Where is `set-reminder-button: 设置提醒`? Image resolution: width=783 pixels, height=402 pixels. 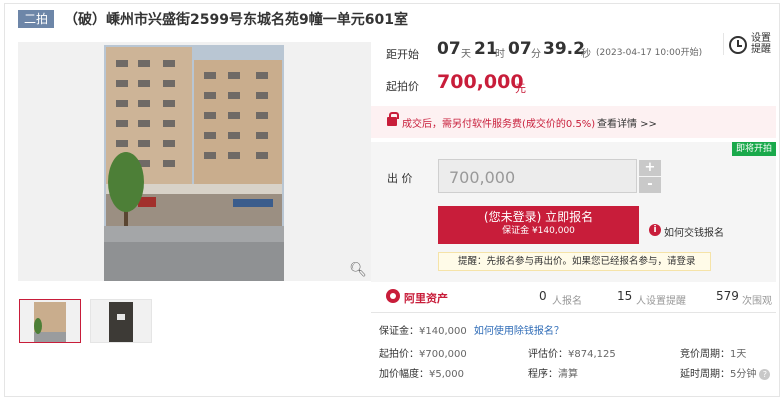
set-reminder-button: 设置提醒 is located at coordinates (749, 44).